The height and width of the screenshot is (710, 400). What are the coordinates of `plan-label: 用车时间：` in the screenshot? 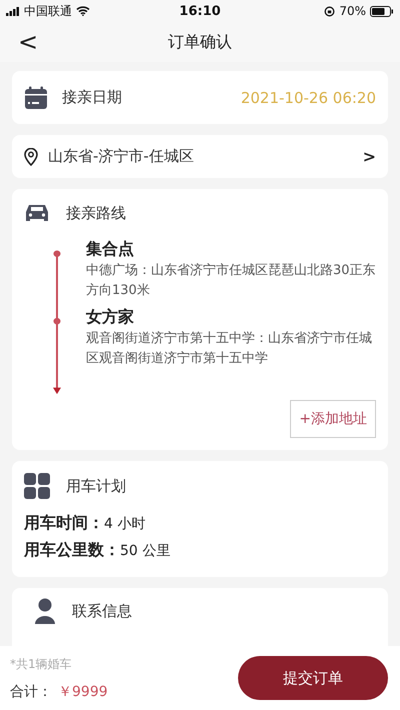 It's located at (64, 522).